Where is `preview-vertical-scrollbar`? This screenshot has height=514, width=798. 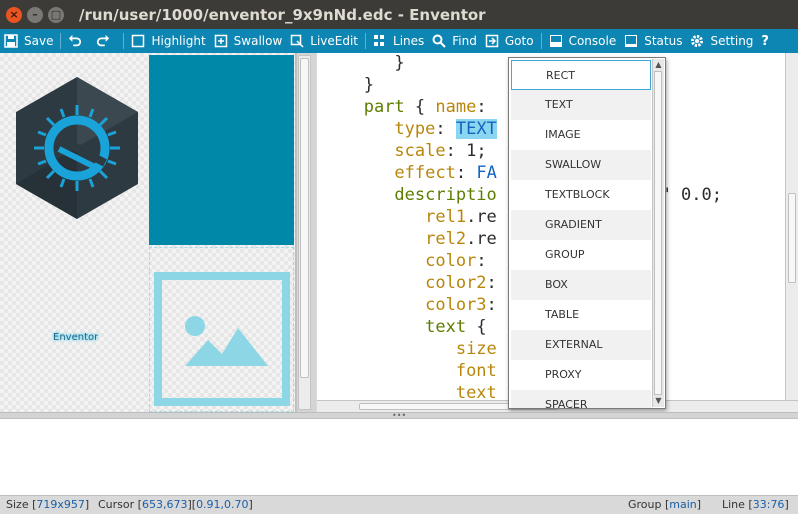 preview-vertical-scrollbar is located at coordinates (304, 232).